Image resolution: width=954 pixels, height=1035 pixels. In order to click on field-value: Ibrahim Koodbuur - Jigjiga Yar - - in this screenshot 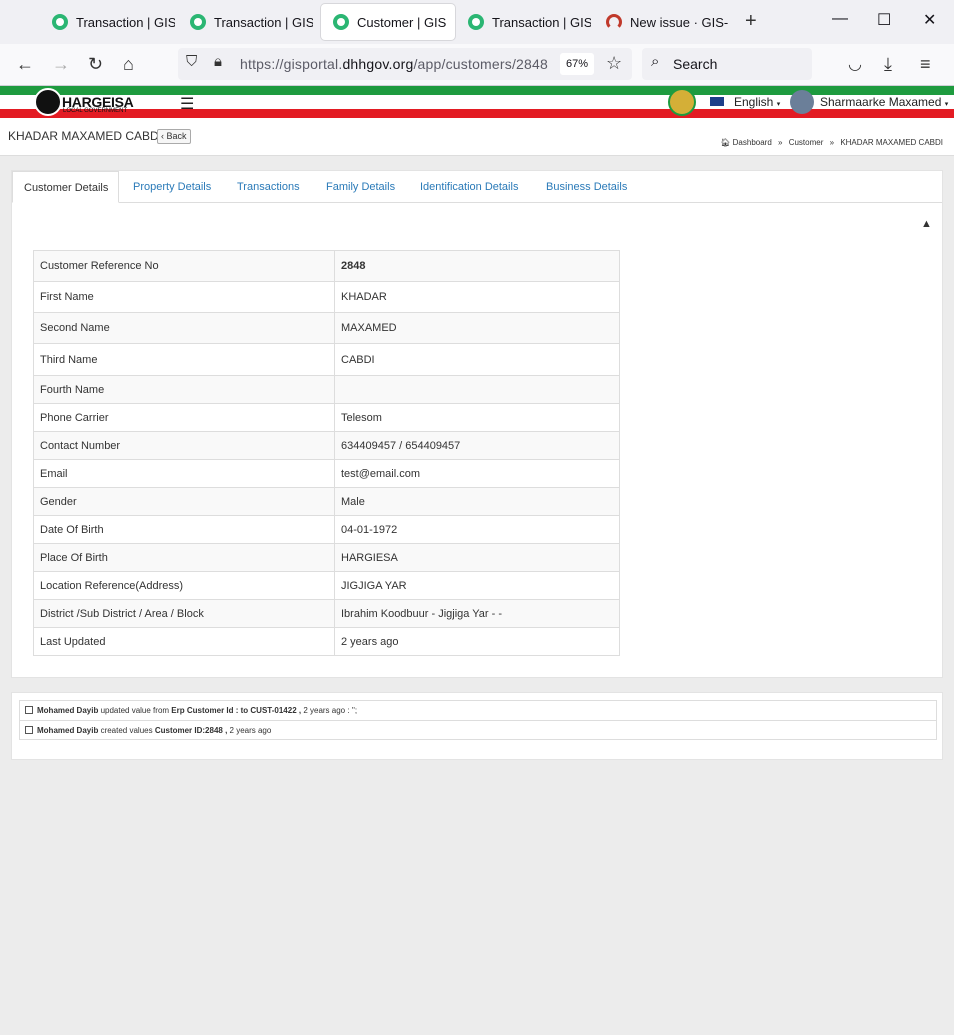, I will do `click(477, 613)`.